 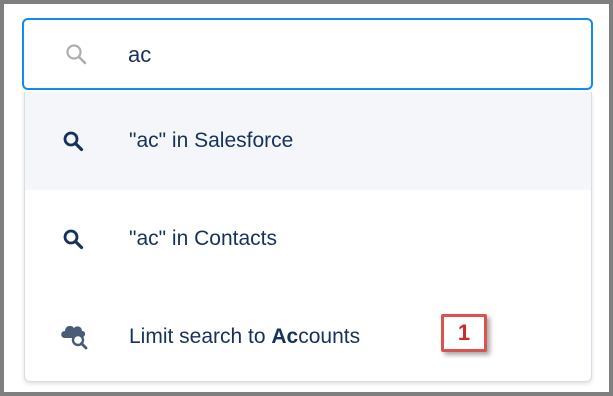 I want to click on option-label: "ac" in Contacts, so click(x=203, y=238).